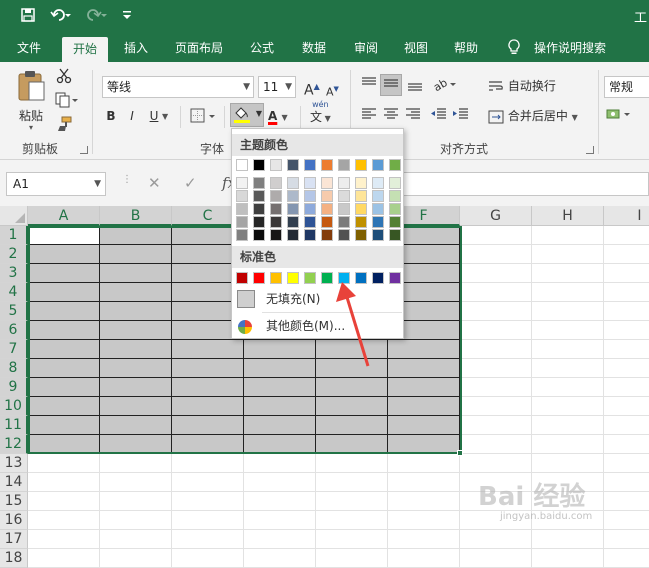 The height and width of the screenshot is (568, 649). I want to click on cell-b4, so click(136, 292).